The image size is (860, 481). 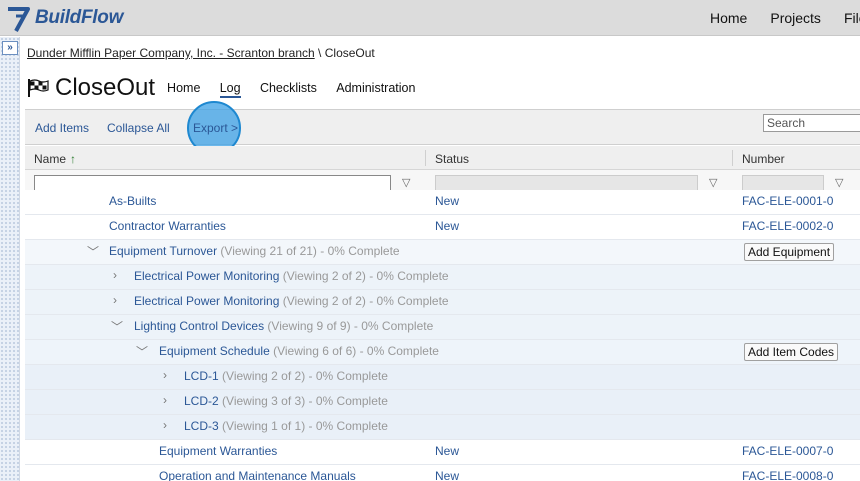 I want to click on row-name: Equipment Warranties, so click(x=218, y=451).